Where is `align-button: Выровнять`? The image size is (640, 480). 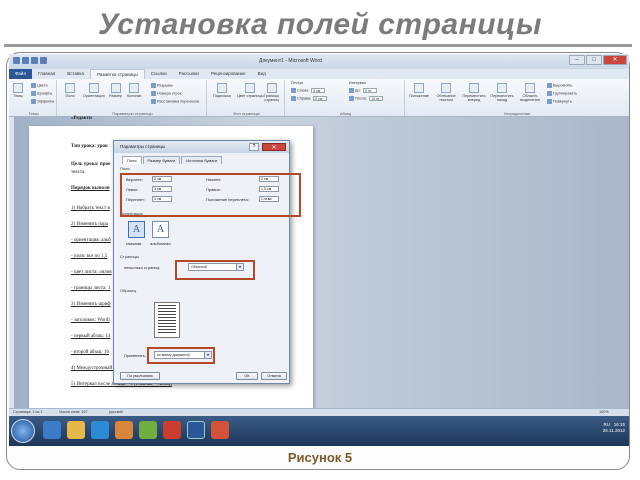 align-button: Выровнять is located at coordinates (559, 85).